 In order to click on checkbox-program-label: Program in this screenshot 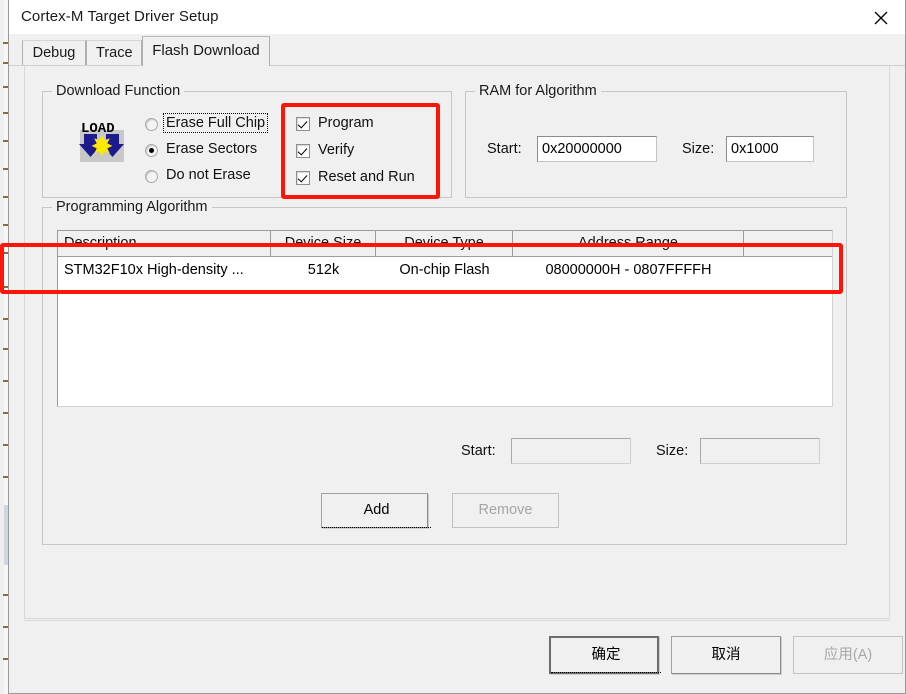, I will do `click(346, 123)`.